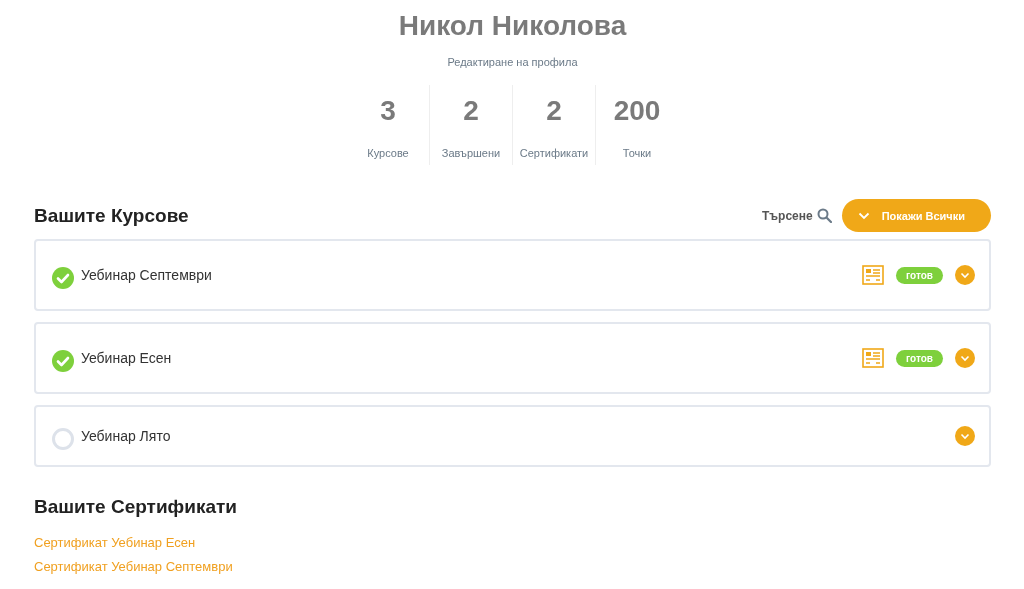  Describe the element at coordinates (512, 62) in the screenshot. I see `edit-profile-link: Редактиране на профила` at that location.